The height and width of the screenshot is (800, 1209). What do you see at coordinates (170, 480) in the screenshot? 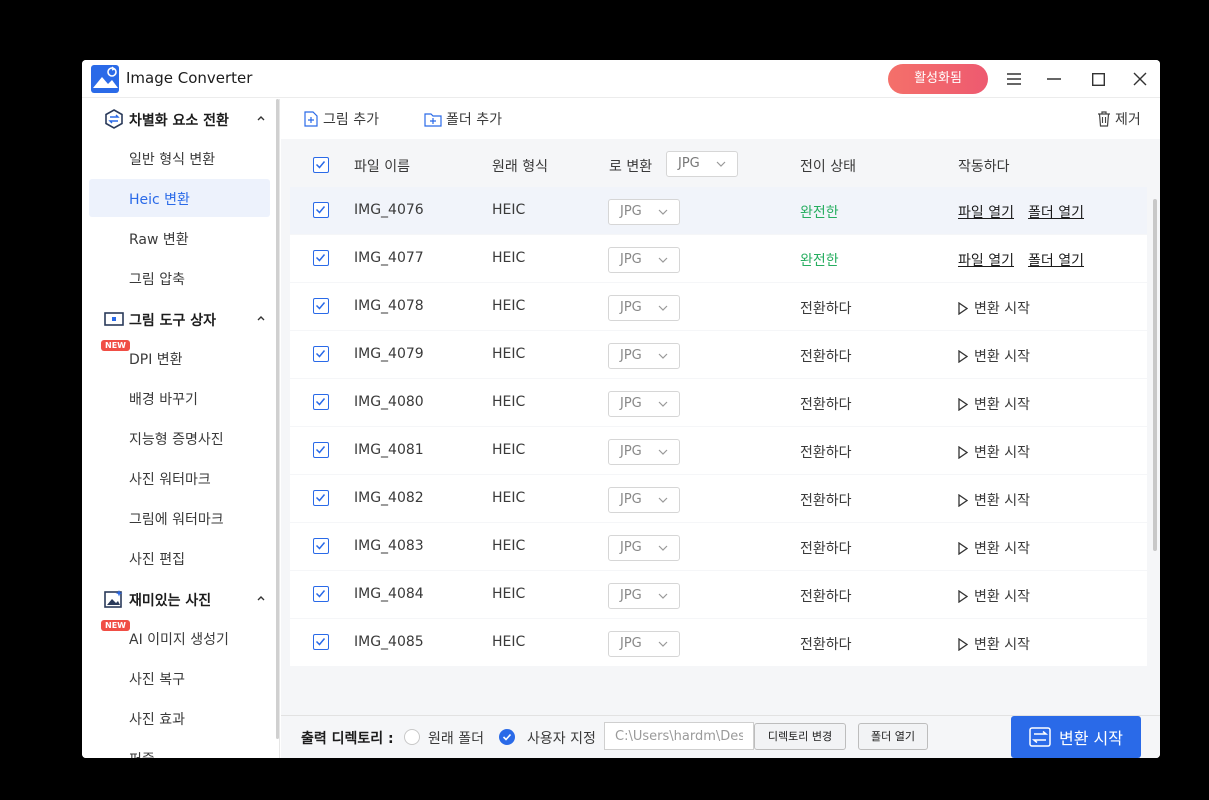
I see `sidebar-item-label: 사진 워터마크` at bounding box center [170, 480].